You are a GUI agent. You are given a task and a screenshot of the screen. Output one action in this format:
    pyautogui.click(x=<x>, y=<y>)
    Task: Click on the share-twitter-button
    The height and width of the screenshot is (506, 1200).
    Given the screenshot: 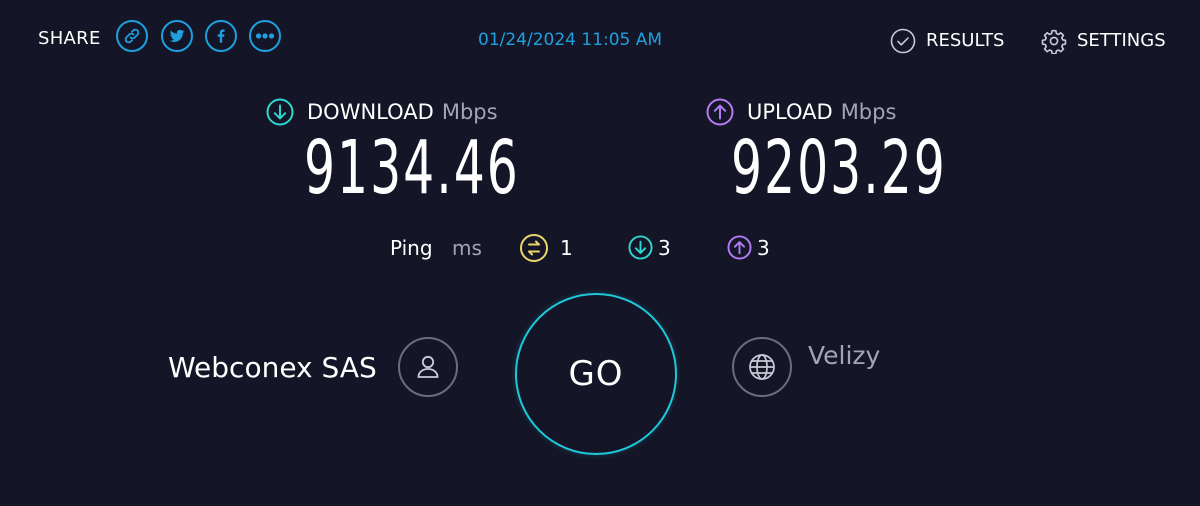 What is the action you would take?
    pyautogui.click(x=177, y=36)
    